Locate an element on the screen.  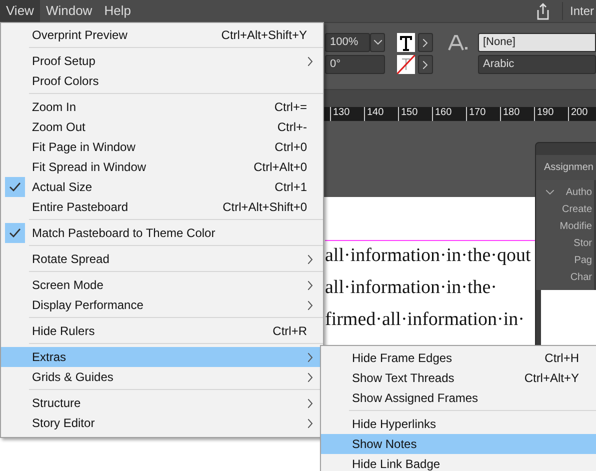
menu-item: Hide Hyperlinks is located at coordinates (458, 424).